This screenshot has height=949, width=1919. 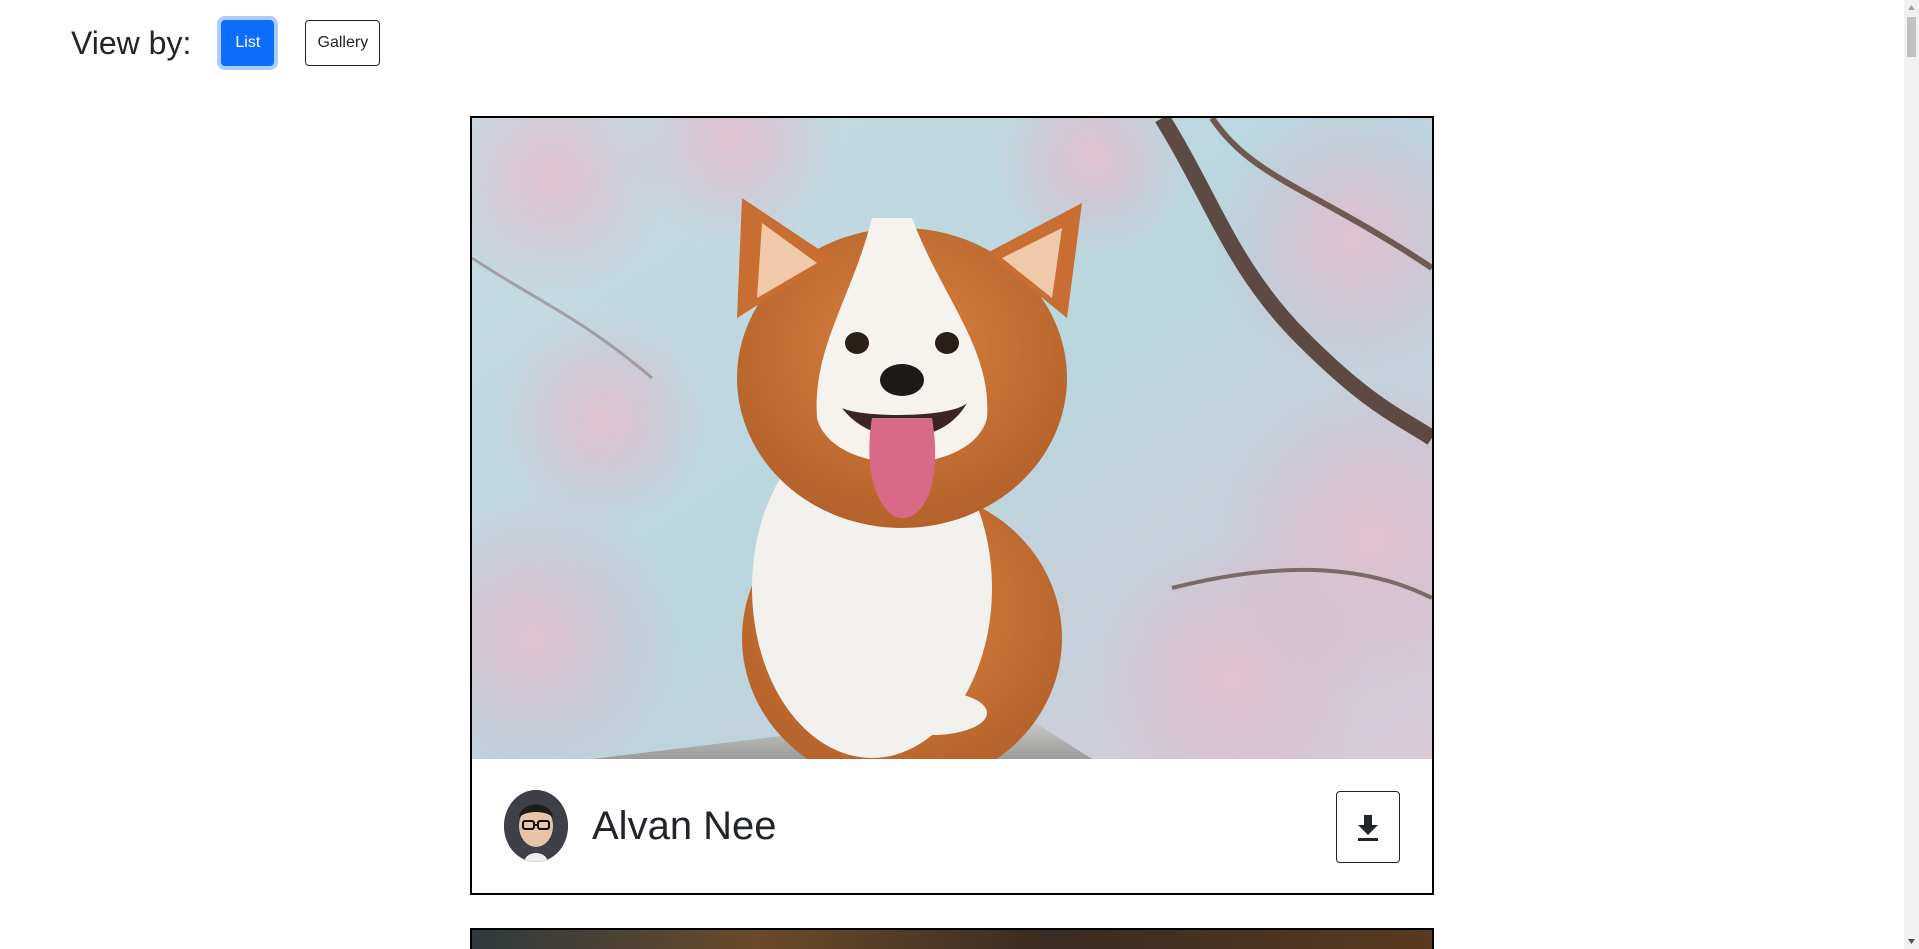 I want to click on vertical-scrollbar, so click(x=1911, y=474).